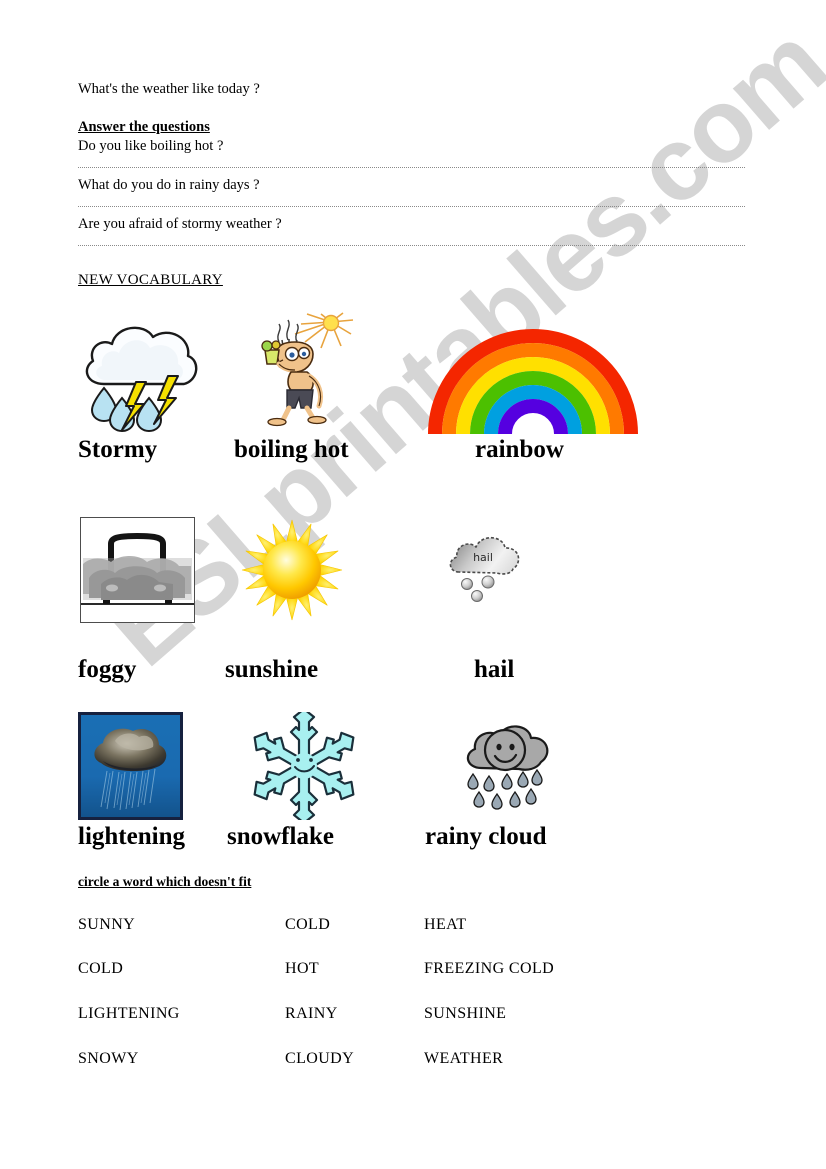 The image size is (826, 1169). Describe the element at coordinates (292, 570) in the screenshot. I see `sun-icon` at that location.